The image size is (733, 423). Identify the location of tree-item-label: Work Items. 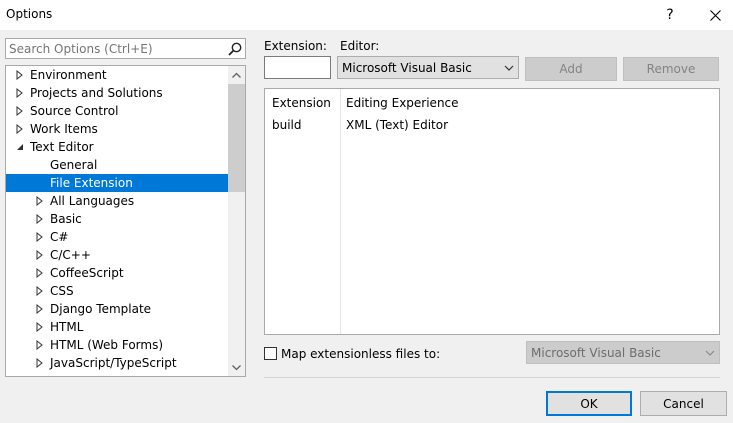
(64, 129).